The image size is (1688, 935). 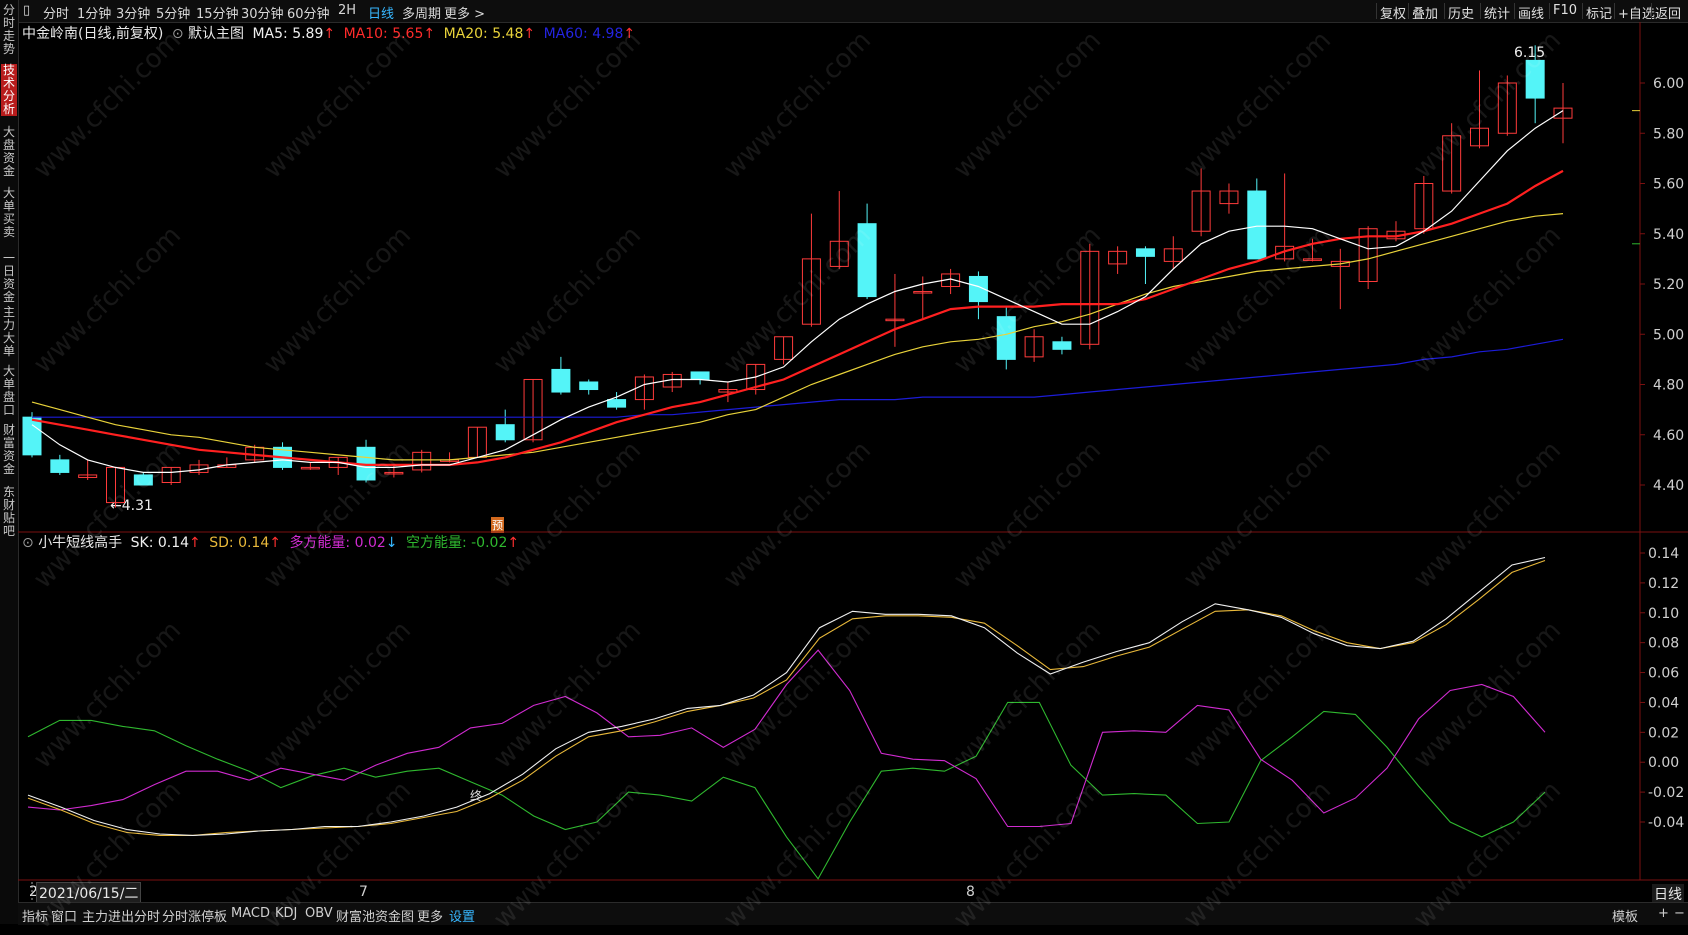 I want to click on sidebar-item-3: 大盘资金, so click(x=9, y=152).